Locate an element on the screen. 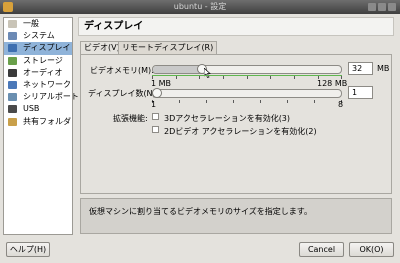 Image resolution: width=400 pixels, height=263 pixels. info-pane: 仮想マシンに割り当てるビデオメモリのサイズを指定します。 is located at coordinates (236, 216).